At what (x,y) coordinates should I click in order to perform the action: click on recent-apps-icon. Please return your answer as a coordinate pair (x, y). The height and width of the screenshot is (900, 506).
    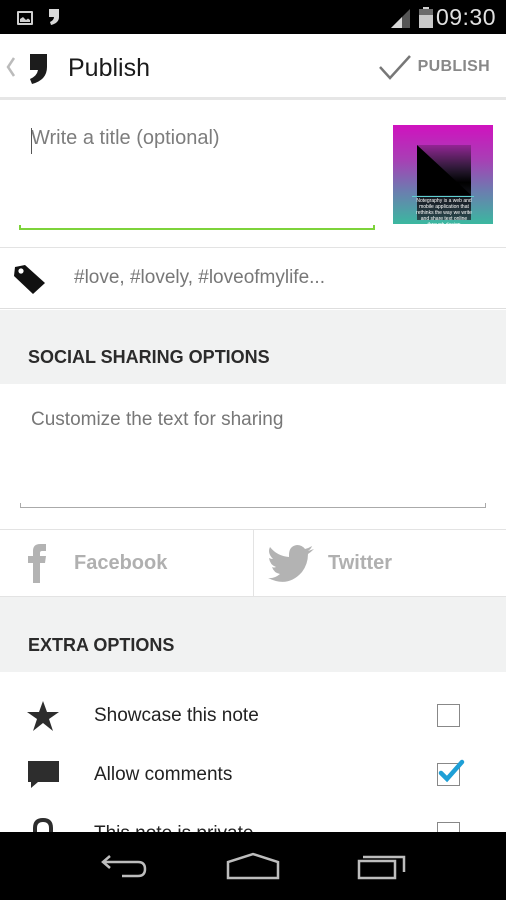
    Looking at the image, I should click on (381, 867).